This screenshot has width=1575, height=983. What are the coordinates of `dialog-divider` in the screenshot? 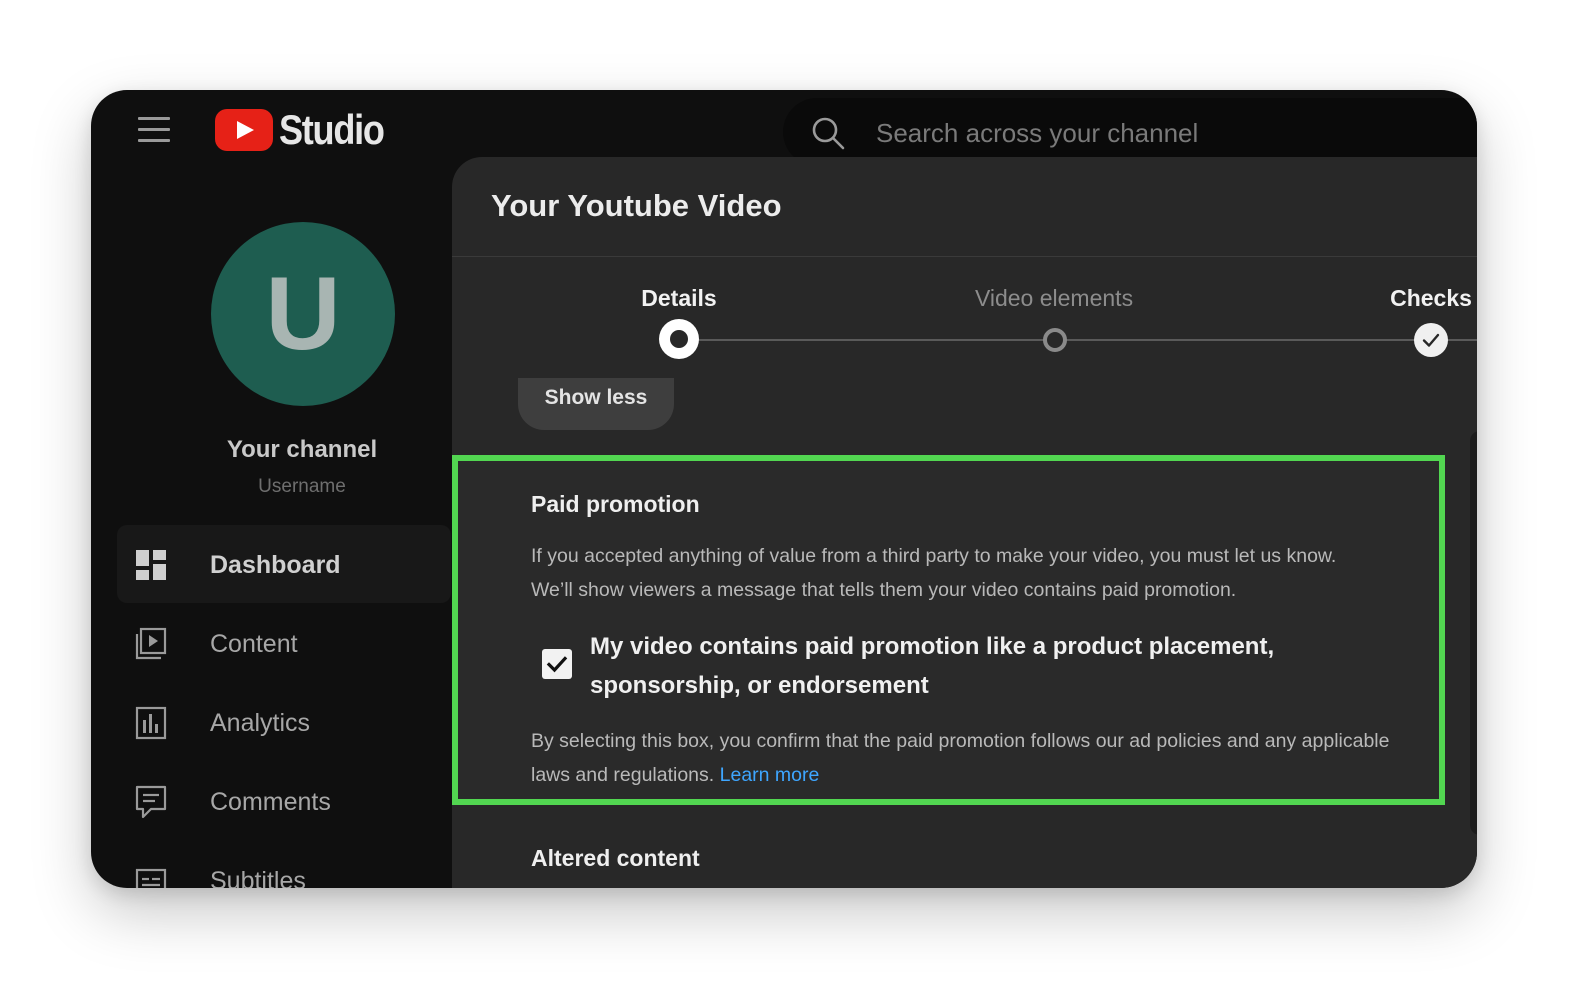 It's located at (964, 256).